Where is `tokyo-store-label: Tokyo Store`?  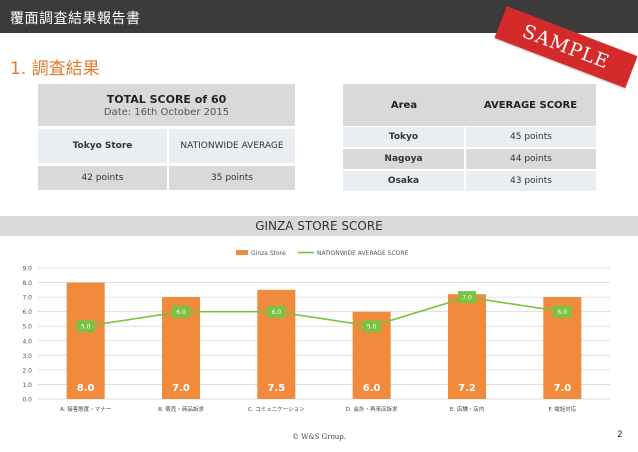
tokyo-store-label: Tokyo Store is located at coordinates (102, 146).